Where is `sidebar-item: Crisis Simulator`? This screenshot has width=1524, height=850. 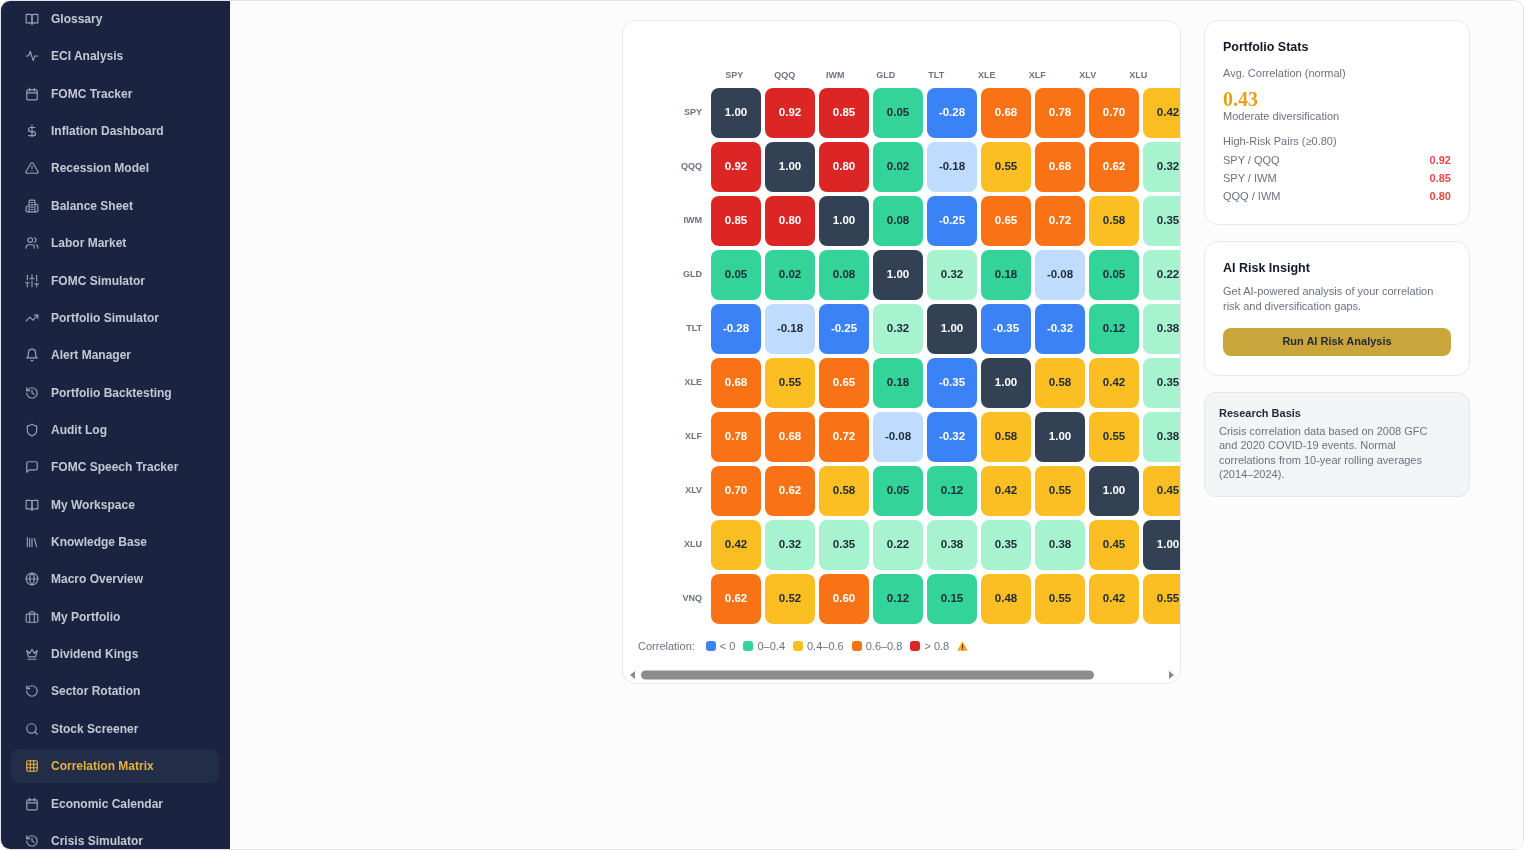 sidebar-item: Crisis Simulator is located at coordinates (115, 836).